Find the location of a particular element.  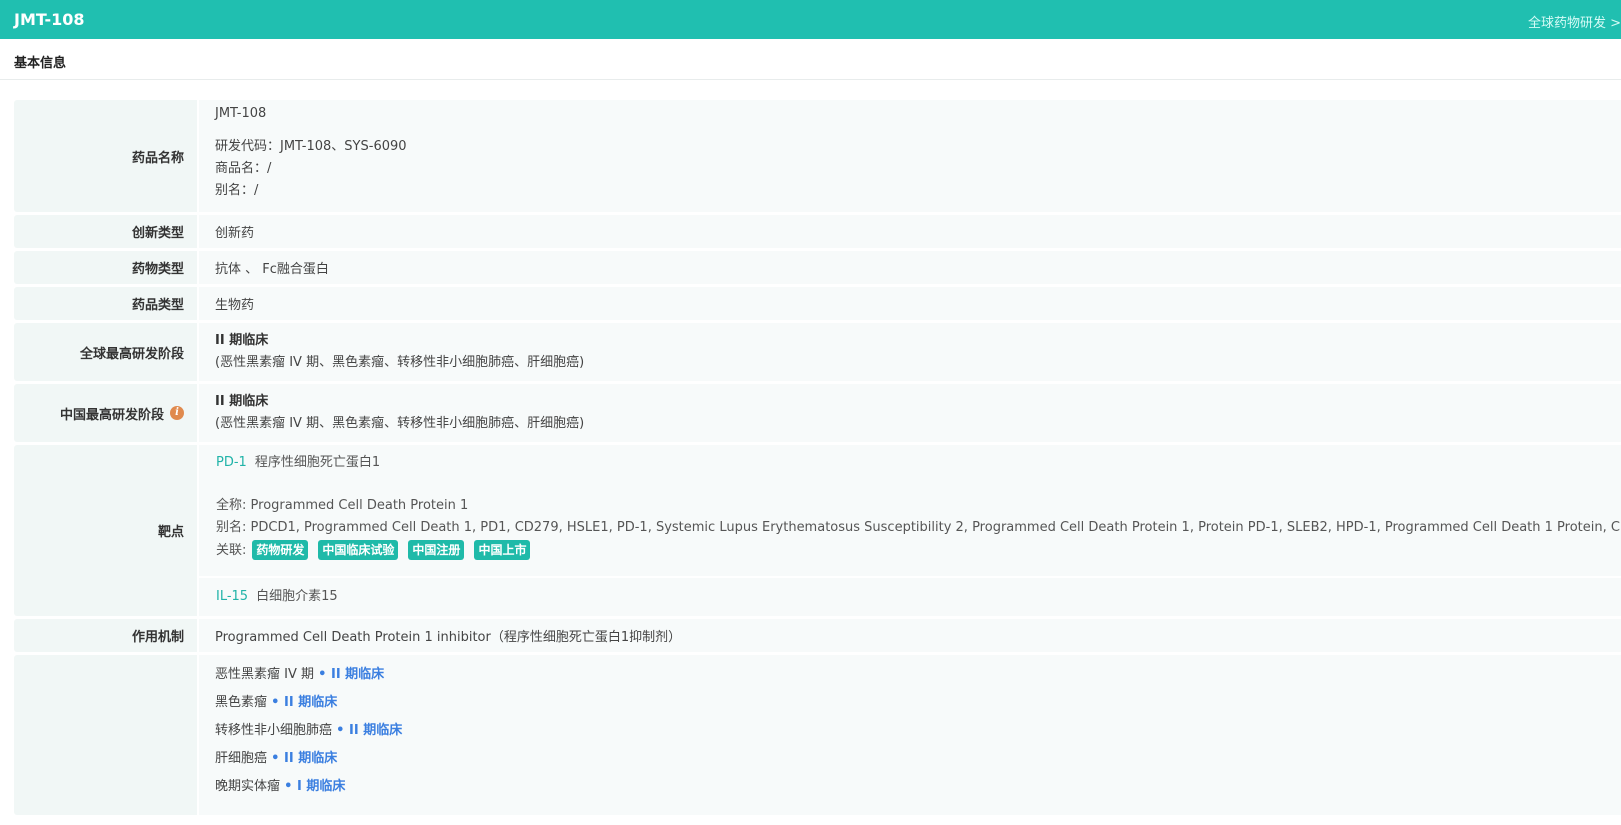

indication-name: 晚期实体瘤 is located at coordinates (248, 786).